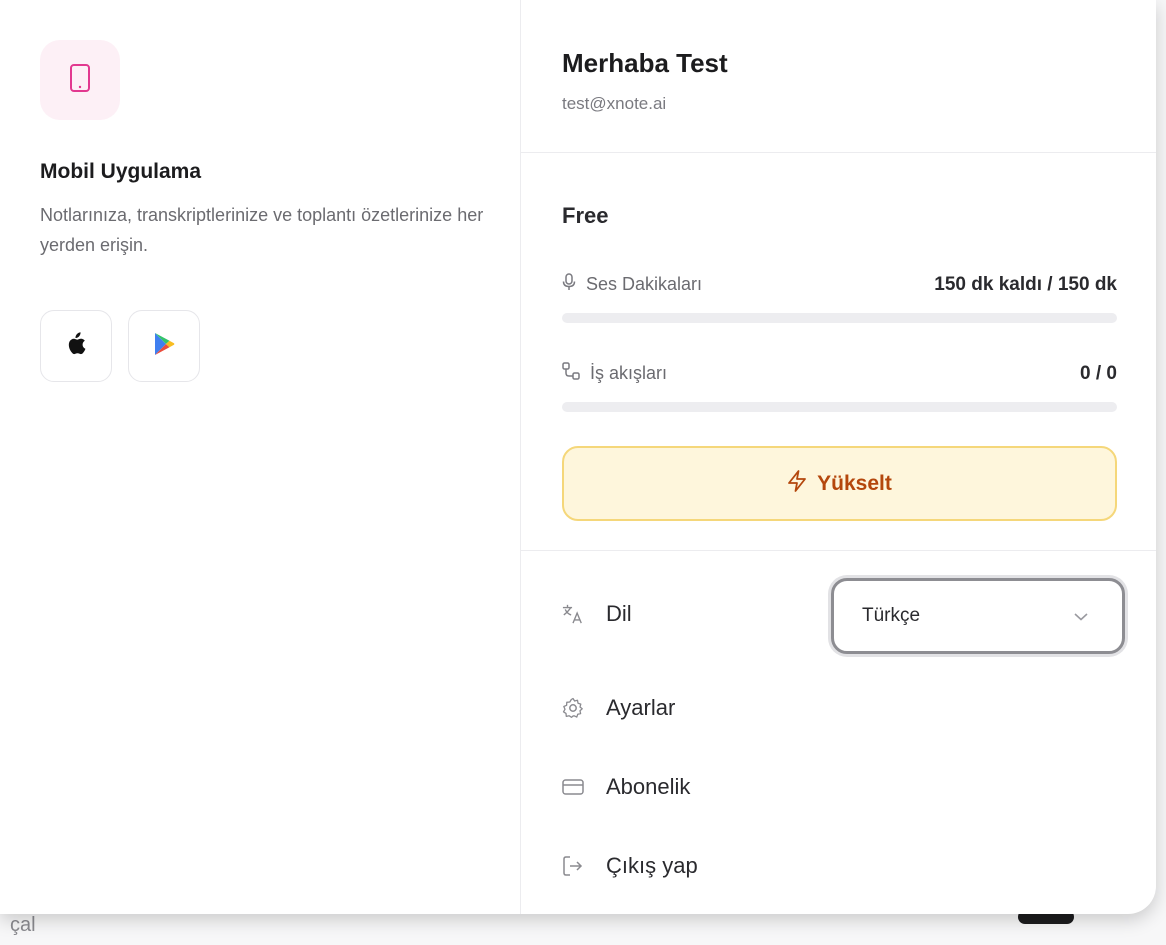  What do you see at coordinates (573, 866) in the screenshot?
I see `logout-icon` at bounding box center [573, 866].